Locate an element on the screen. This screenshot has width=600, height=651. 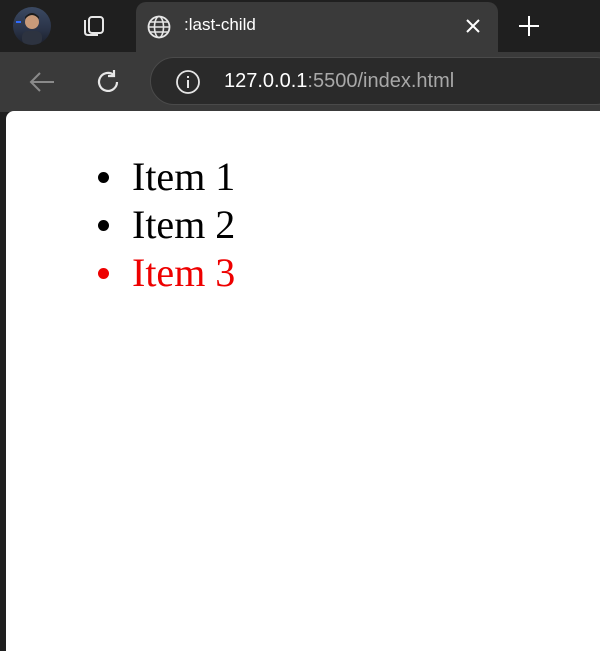
url-path: :5500/index.html is located at coordinates (381, 81).